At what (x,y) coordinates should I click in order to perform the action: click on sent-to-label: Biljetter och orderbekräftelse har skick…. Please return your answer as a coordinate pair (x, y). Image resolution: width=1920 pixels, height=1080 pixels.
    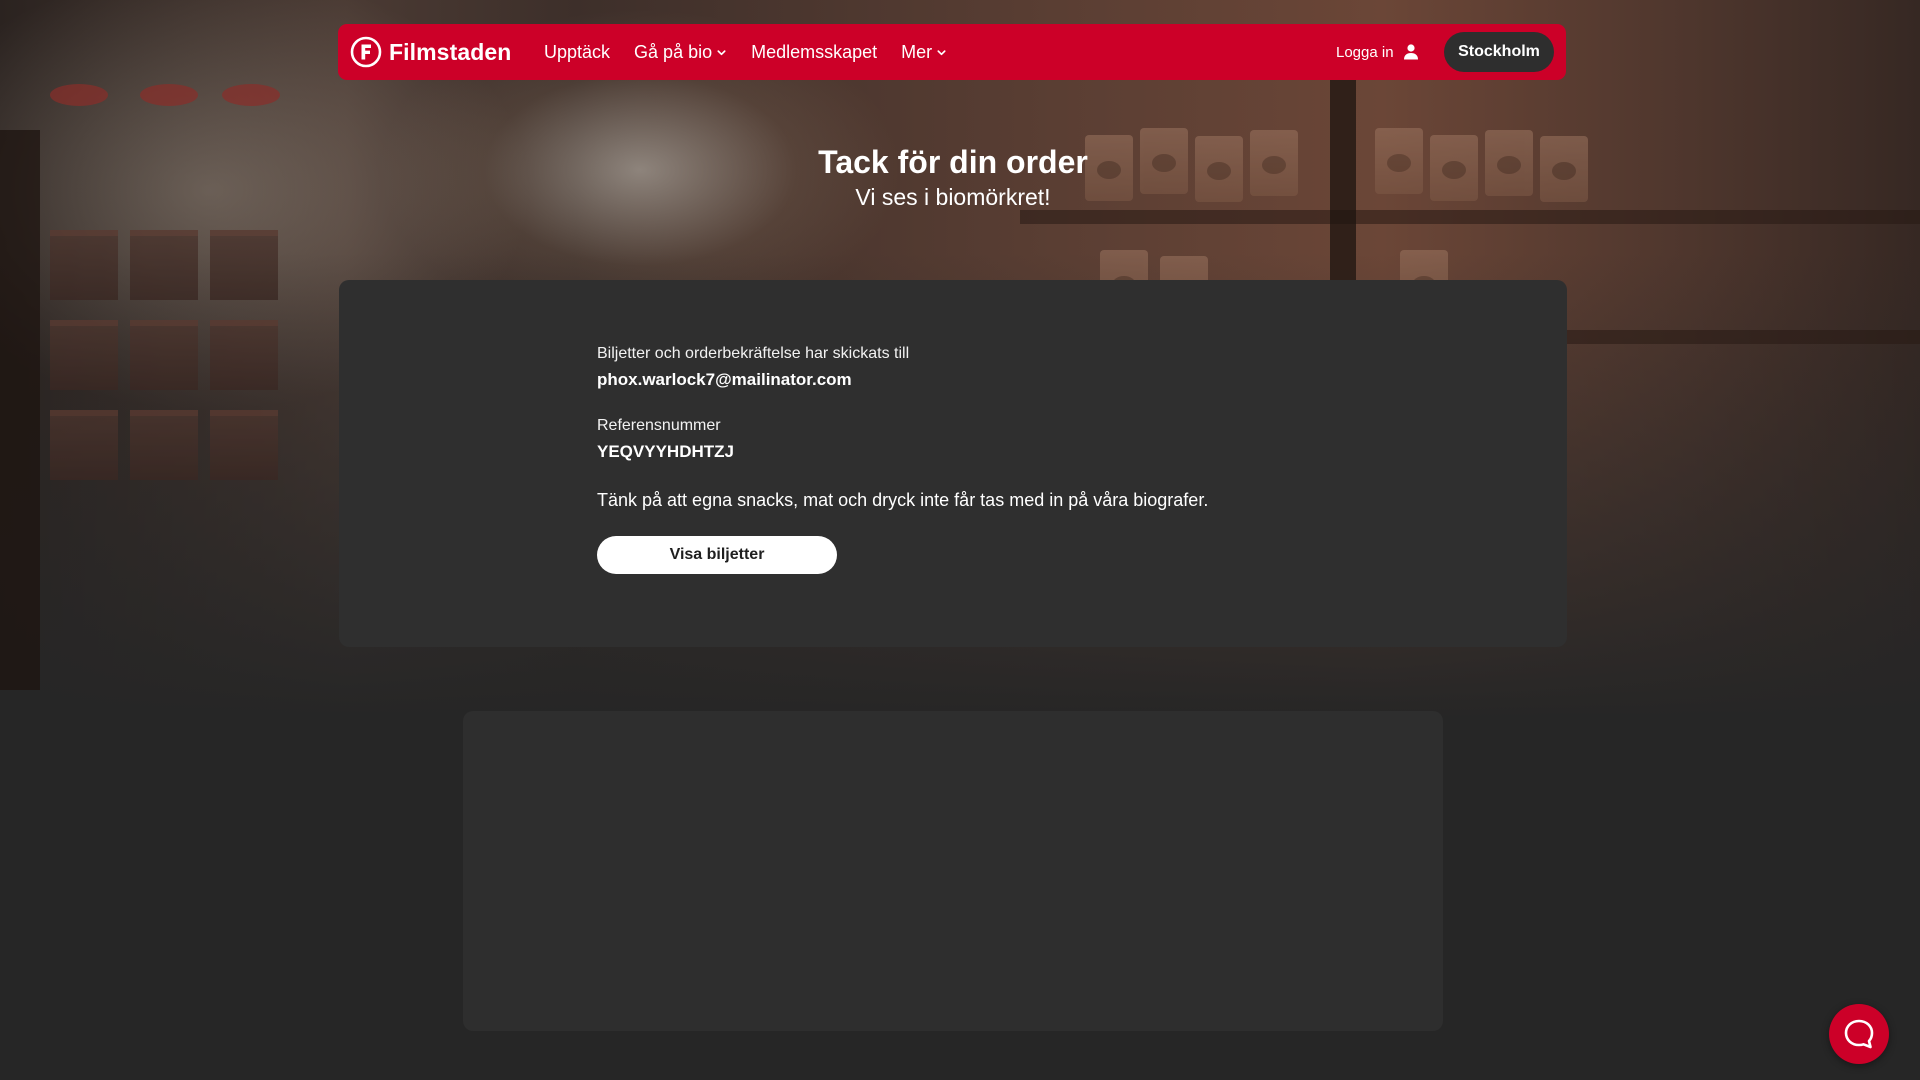
    Looking at the image, I should click on (753, 353).